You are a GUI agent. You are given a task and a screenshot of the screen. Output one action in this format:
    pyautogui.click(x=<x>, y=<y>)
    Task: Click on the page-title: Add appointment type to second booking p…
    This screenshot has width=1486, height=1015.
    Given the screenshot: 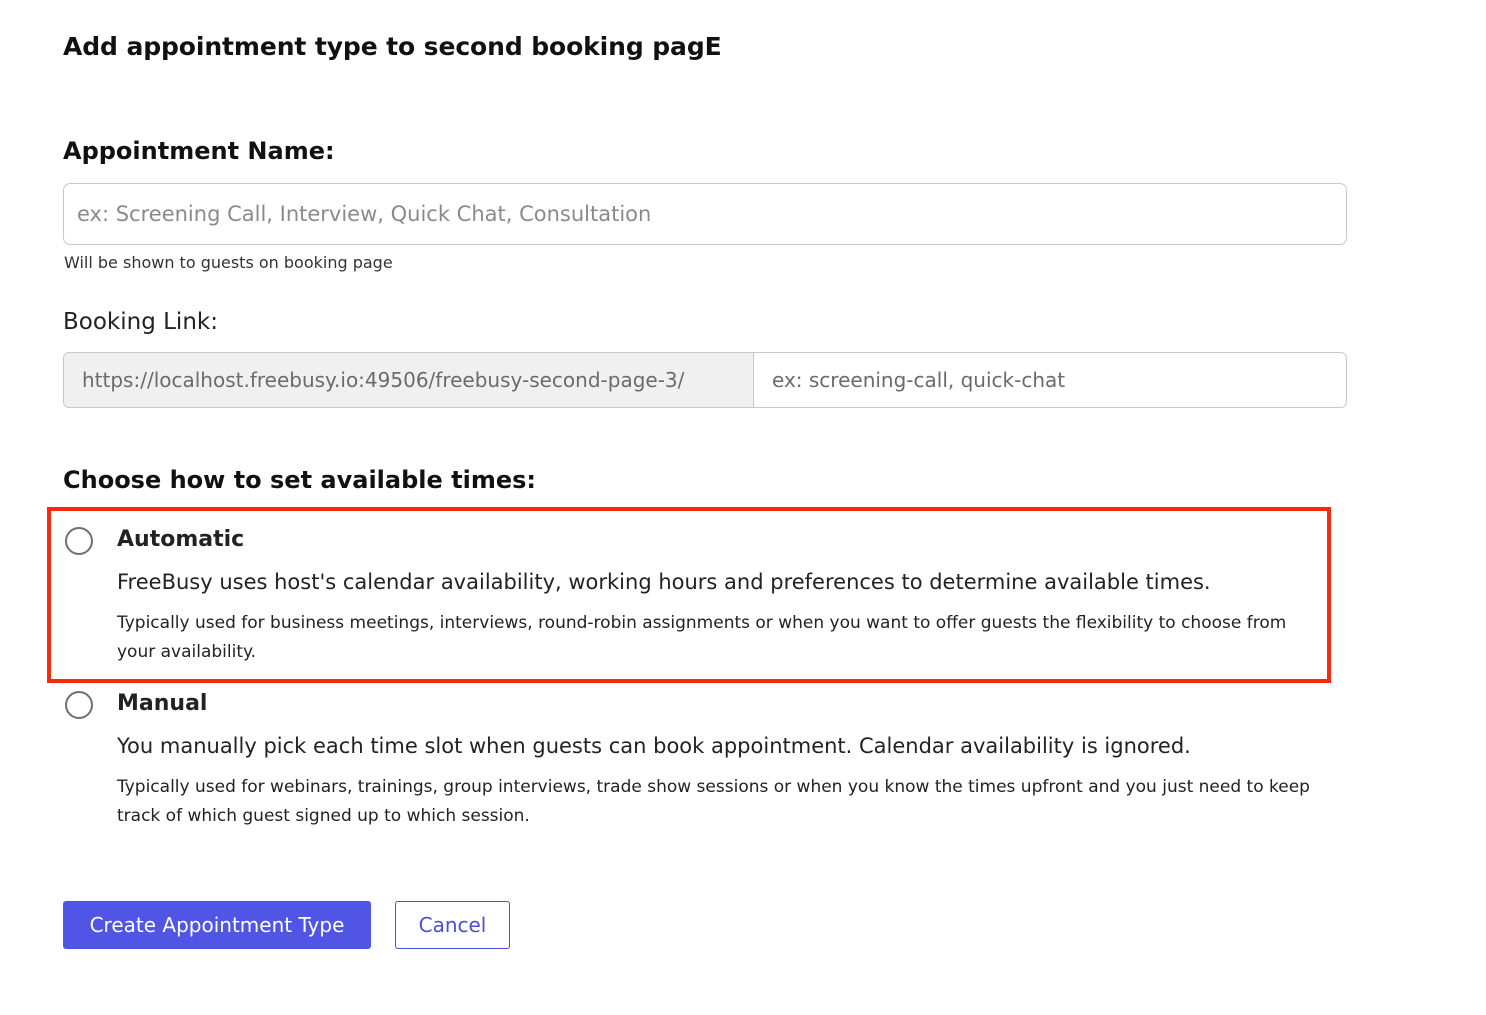 What is the action you would take?
    pyautogui.click(x=392, y=46)
    